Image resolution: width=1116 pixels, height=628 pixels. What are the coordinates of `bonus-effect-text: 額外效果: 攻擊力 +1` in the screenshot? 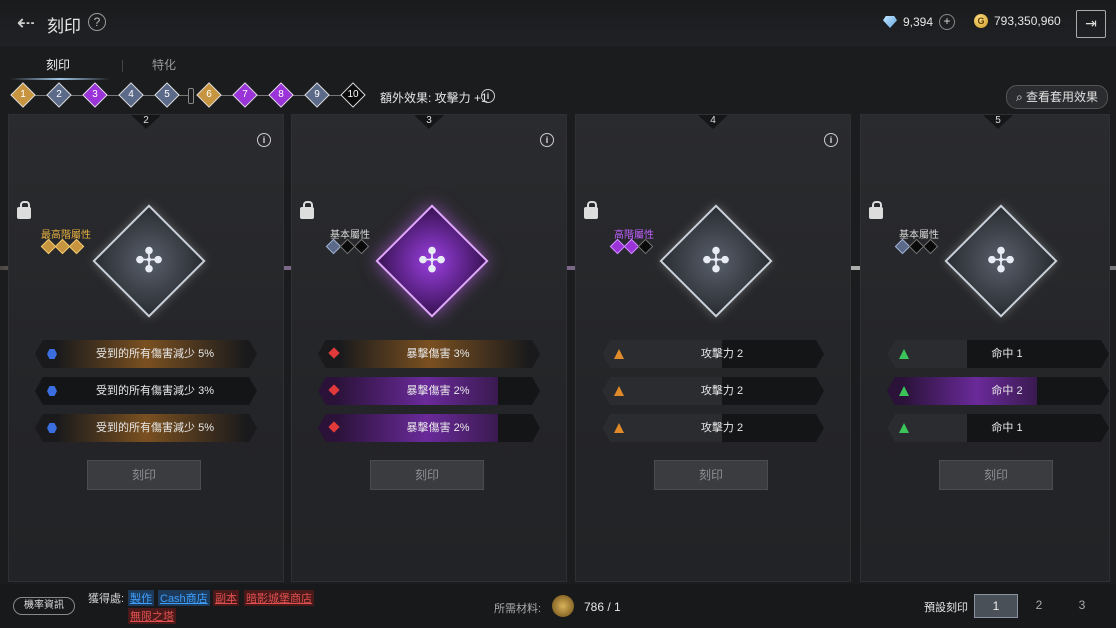 It's located at (434, 98).